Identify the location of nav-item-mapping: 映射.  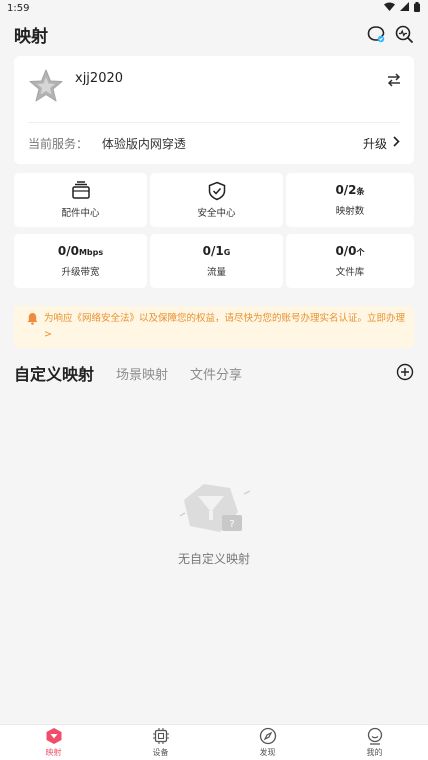
(53, 742).